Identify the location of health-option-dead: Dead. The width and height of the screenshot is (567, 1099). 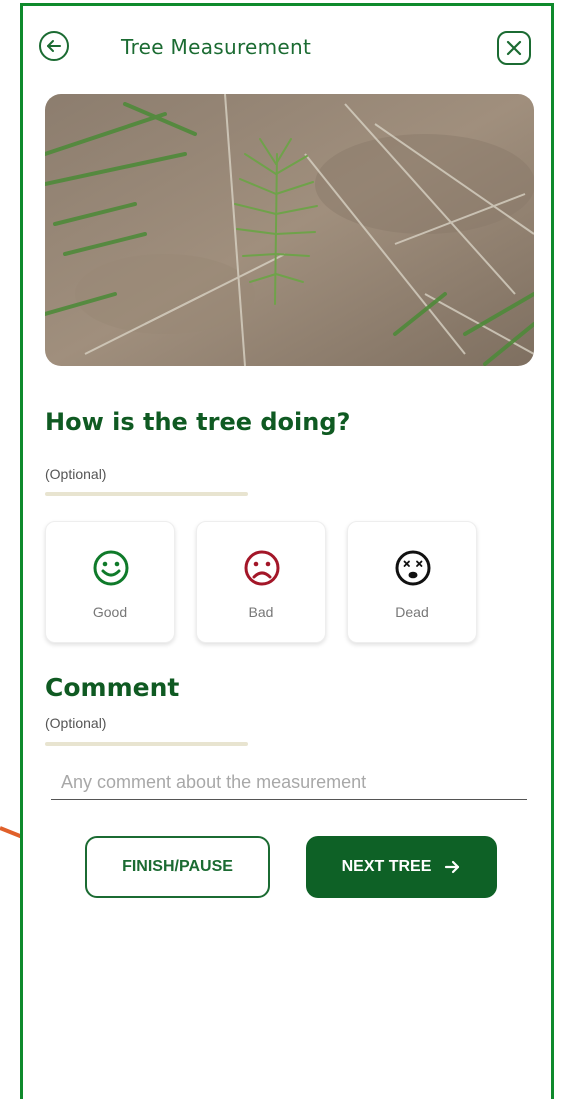
(412, 582).